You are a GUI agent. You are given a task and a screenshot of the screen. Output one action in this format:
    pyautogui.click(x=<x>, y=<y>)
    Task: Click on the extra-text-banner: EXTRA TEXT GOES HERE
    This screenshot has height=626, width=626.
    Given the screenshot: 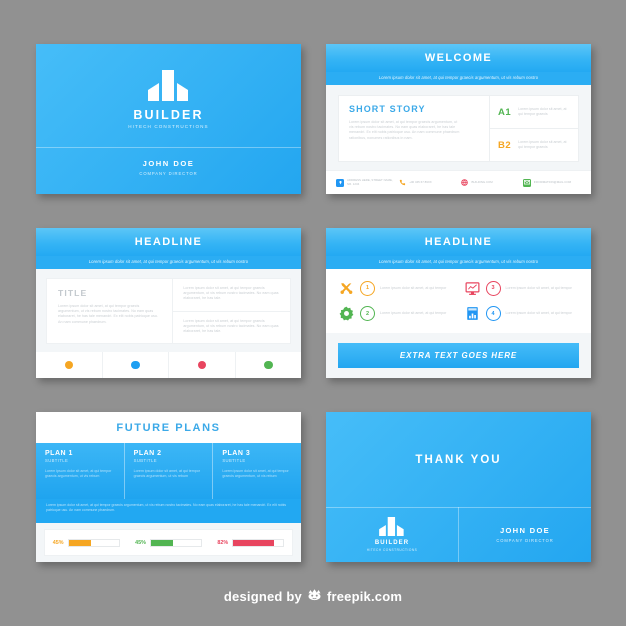 What is the action you would take?
    pyautogui.click(x=458, y=355)
    